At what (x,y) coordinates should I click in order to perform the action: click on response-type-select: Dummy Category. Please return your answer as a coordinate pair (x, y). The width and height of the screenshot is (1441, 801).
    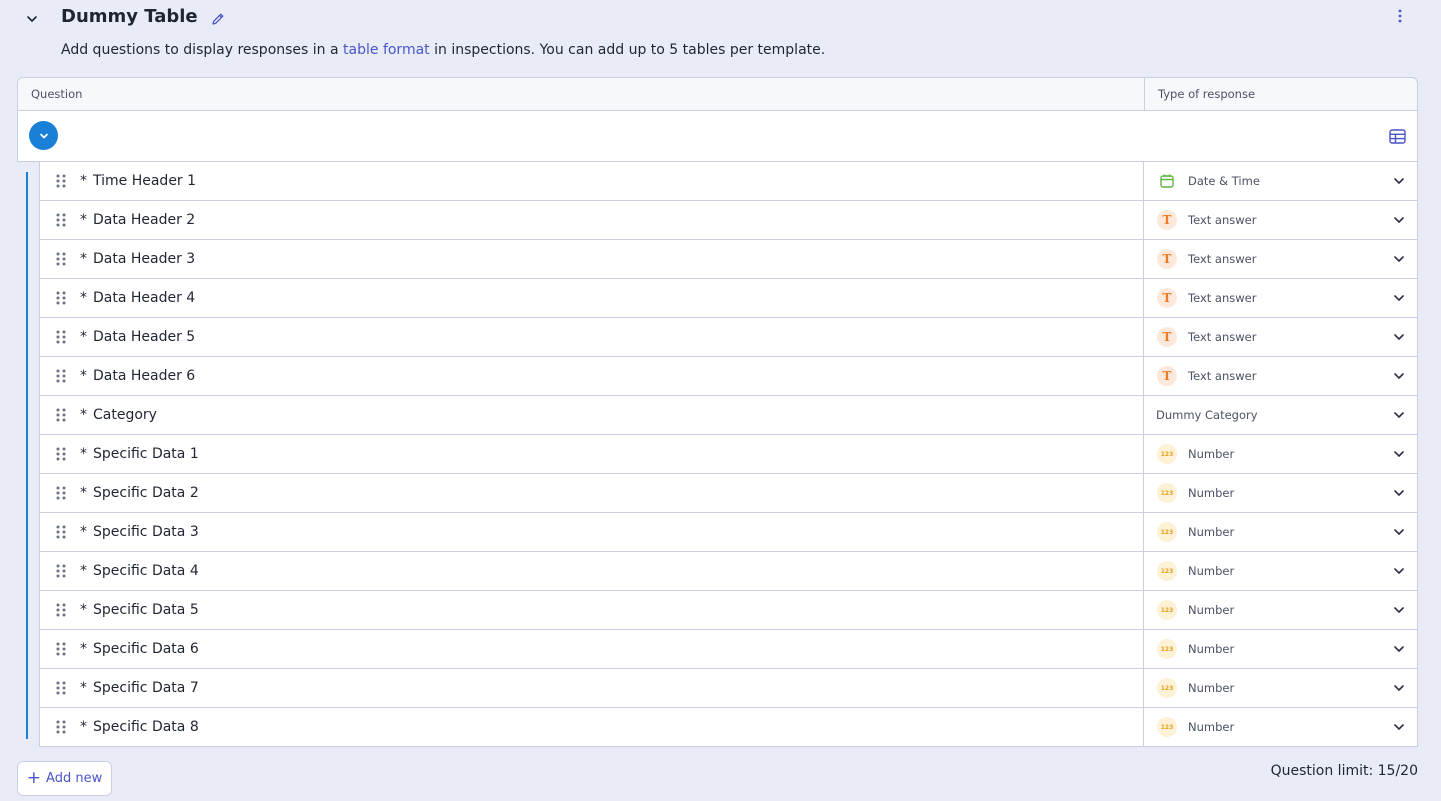
    Looking at the image, I should click on (1280, 415).